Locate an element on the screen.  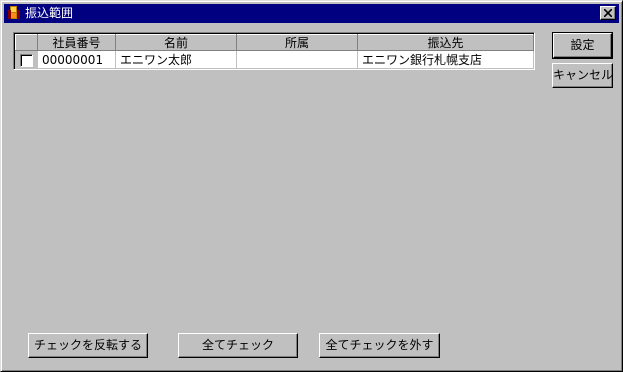
column-header-department: 所属 is located at coordinates (297, 42).